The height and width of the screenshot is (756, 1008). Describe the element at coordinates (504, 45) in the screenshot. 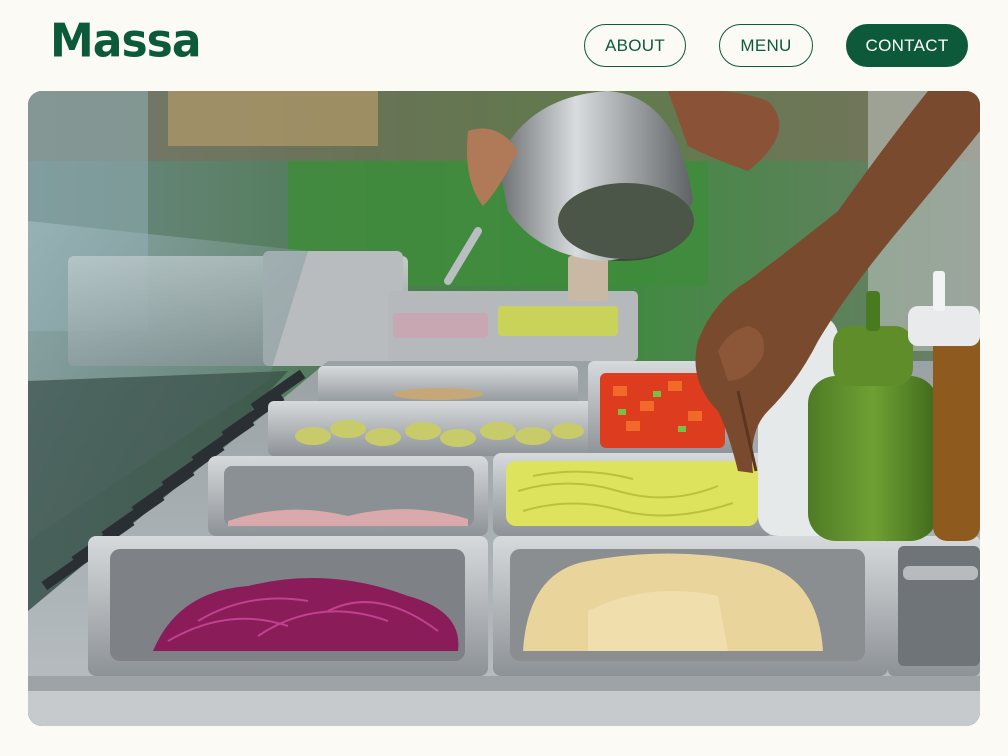

I see `site-header: Massa ABOUT MENU CONTACT` at that location.